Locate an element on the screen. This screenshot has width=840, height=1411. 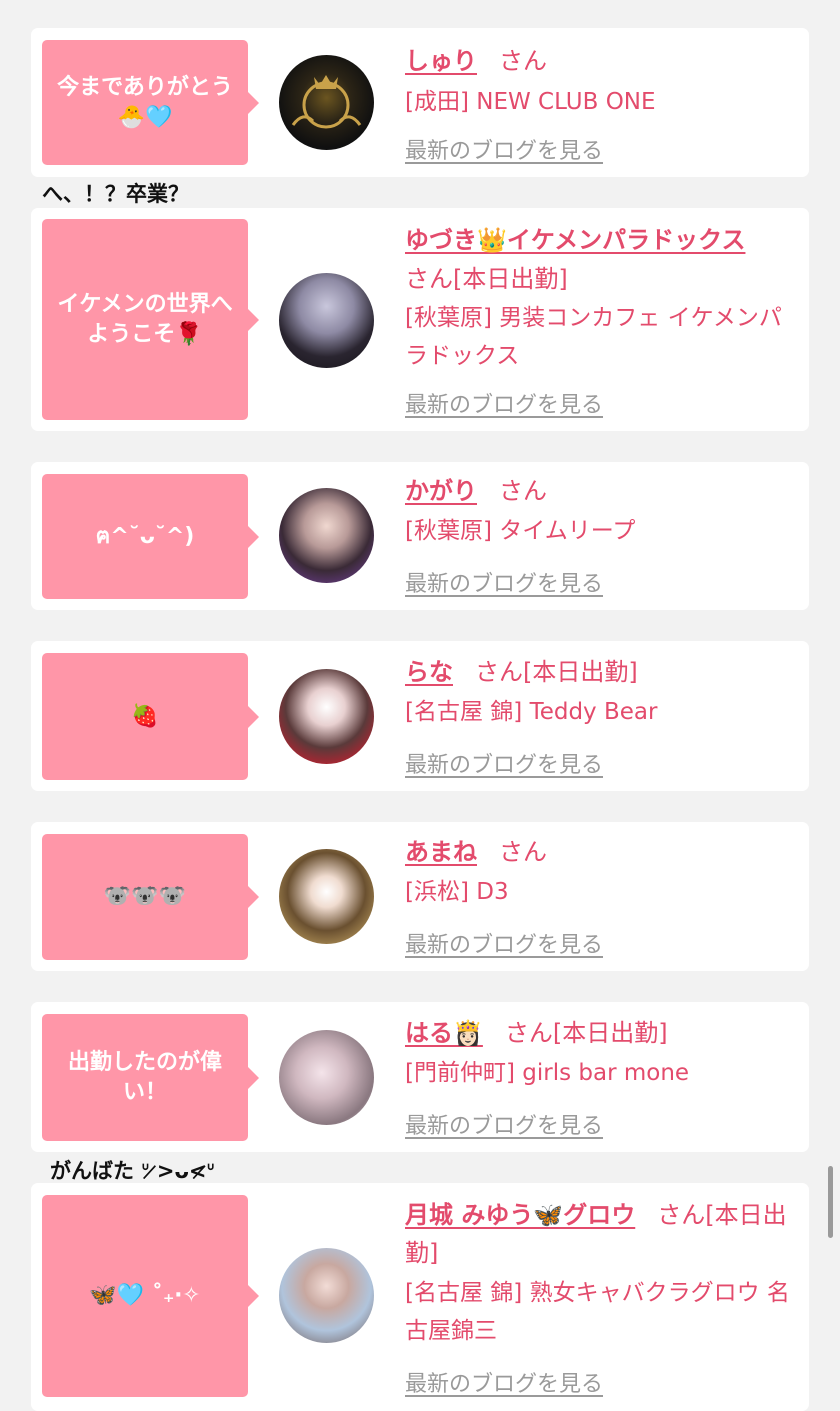
shop-info: [浜松] D3 is located at coordinates (457, 892).